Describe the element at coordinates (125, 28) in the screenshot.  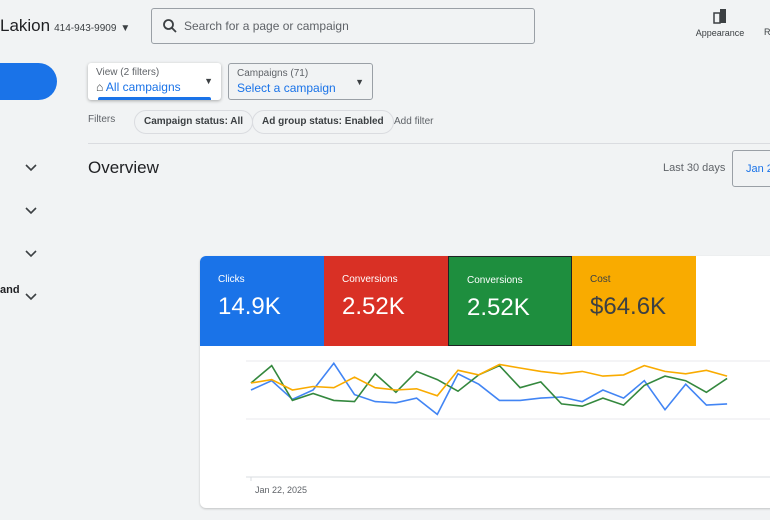
I see `caret-down-icon: ▼` at that location.